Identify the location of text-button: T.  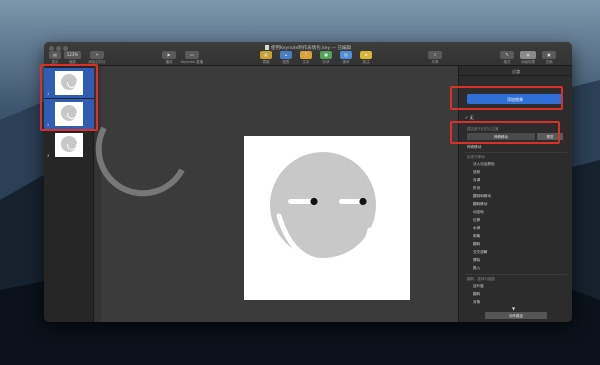
(306, 55).